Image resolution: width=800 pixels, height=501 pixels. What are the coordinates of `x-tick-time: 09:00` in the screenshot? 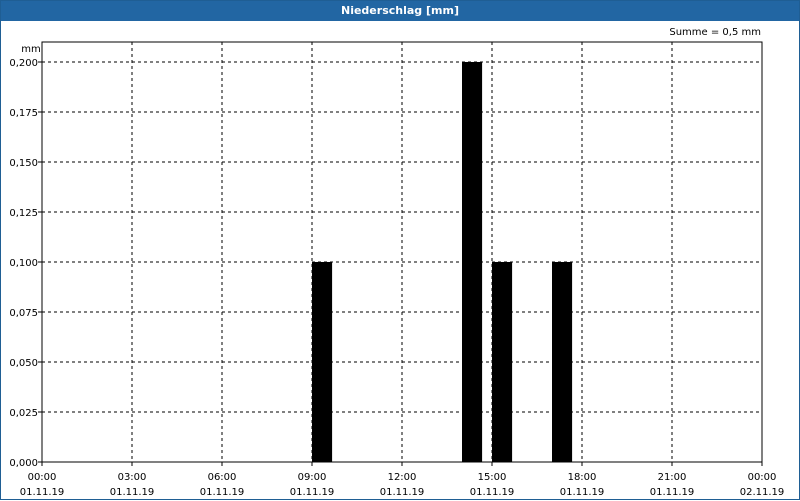 It's located at (312, 477).